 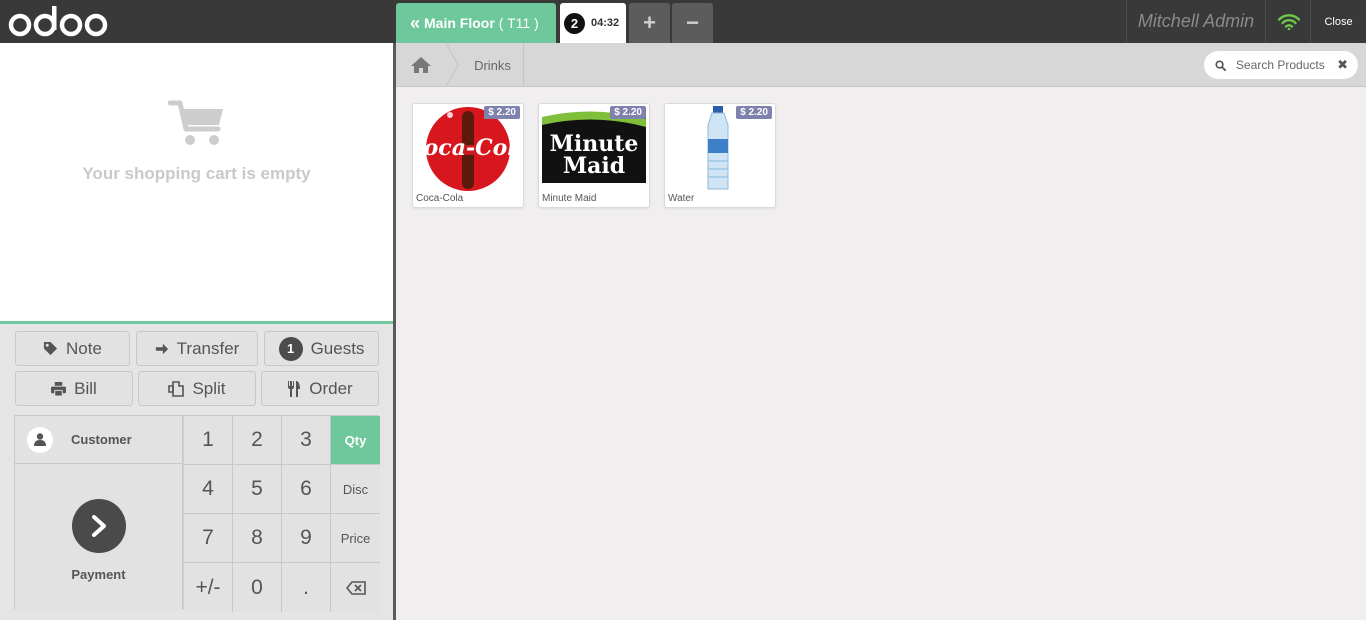 I want to click on set-customer-button: Customer, so click(x=99, y=440).